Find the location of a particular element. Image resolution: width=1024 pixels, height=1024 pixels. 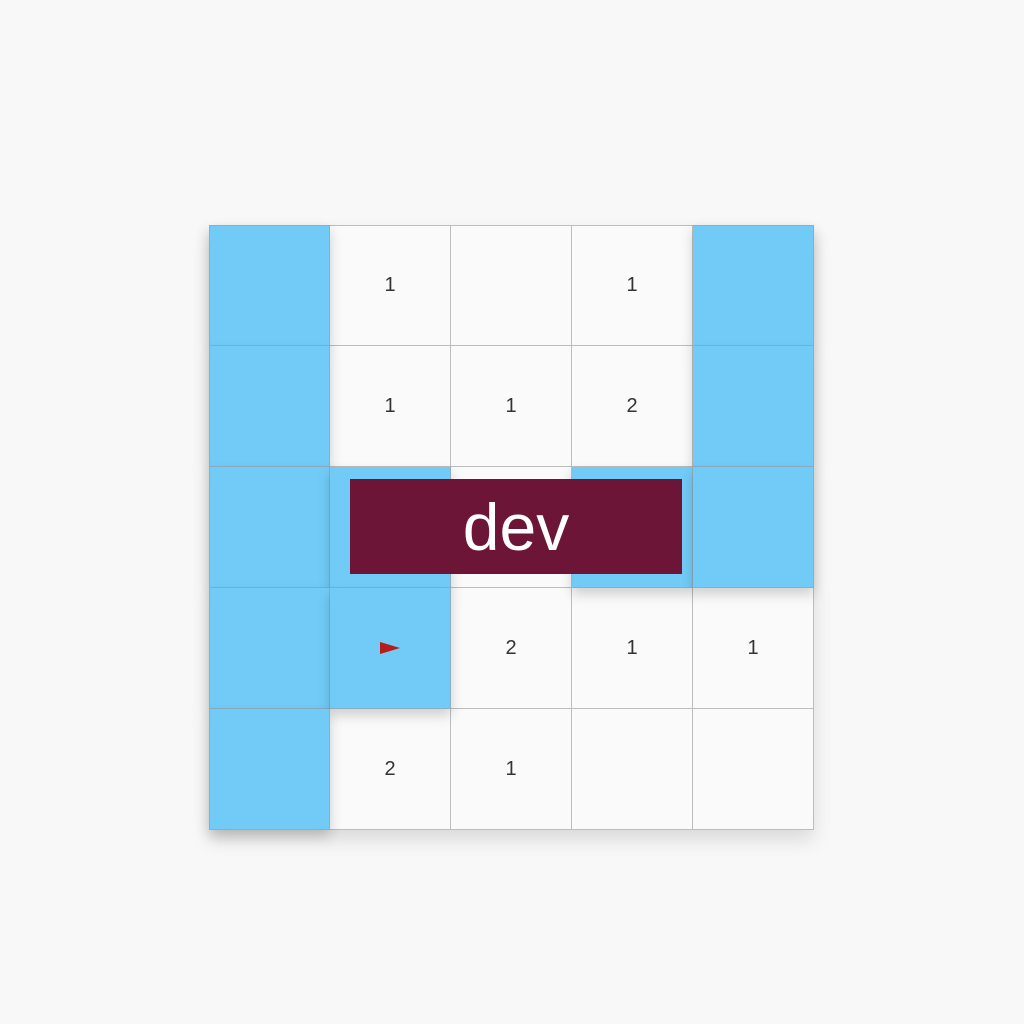

board-cell-r1-c2: 1 is located at coordinates (511, 406).